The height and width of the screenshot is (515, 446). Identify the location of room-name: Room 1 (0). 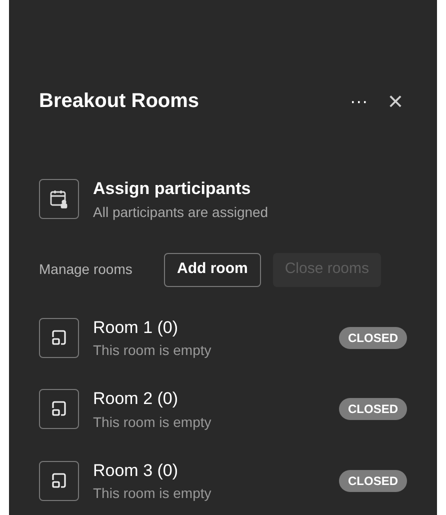
(216, 327).